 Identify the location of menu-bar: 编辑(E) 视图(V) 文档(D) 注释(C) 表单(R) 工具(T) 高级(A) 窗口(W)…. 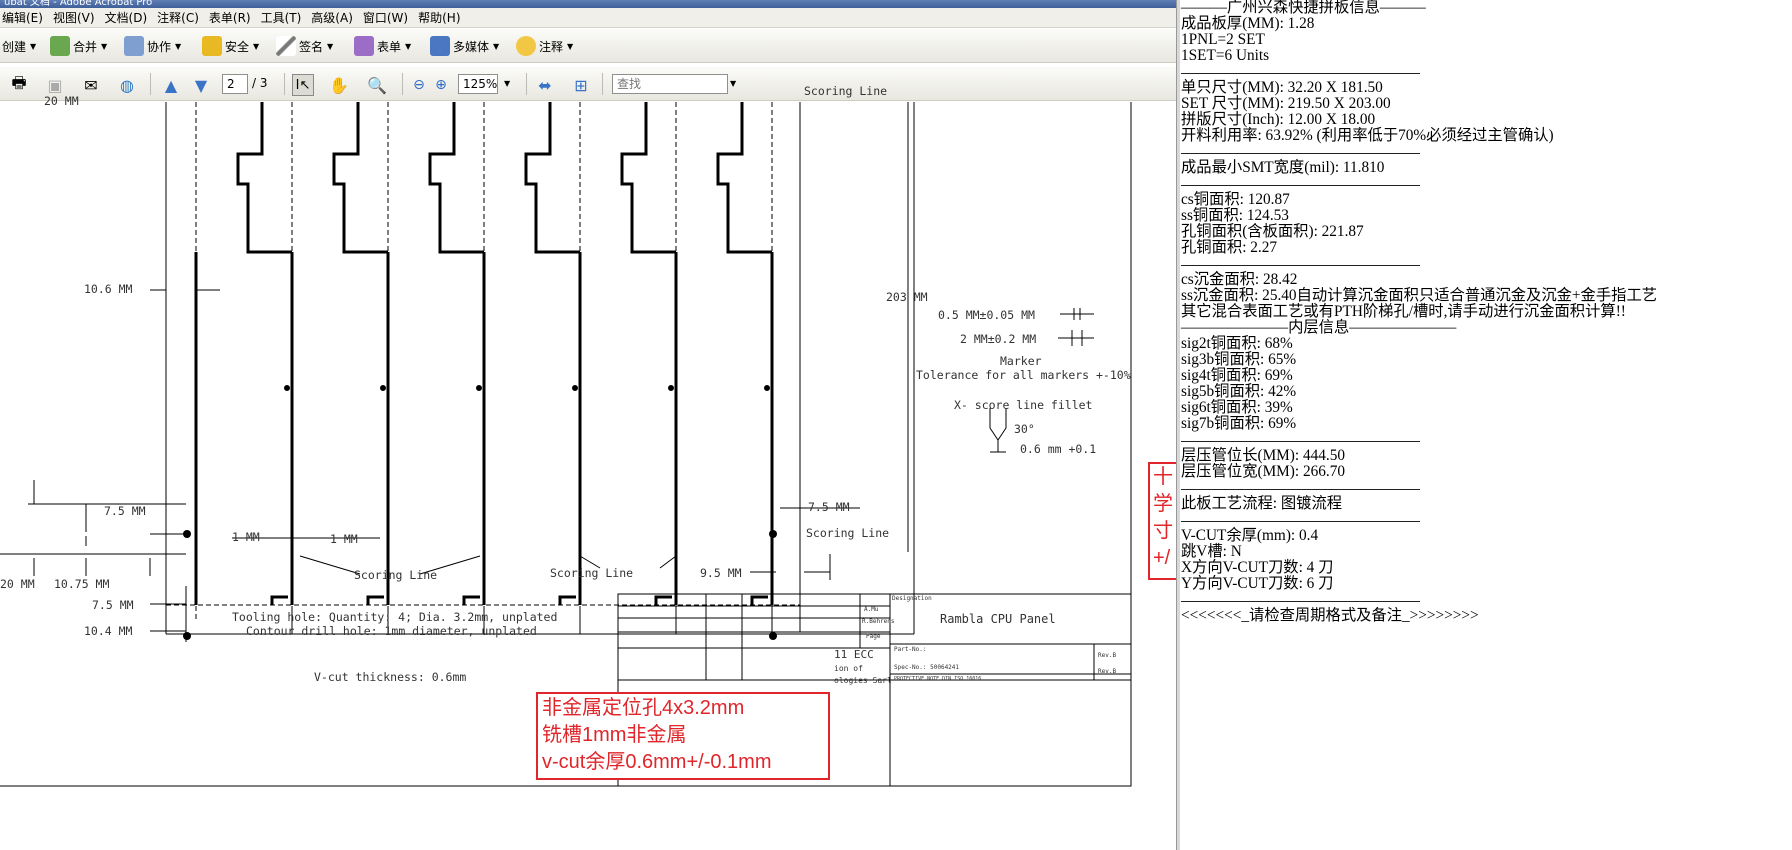
(588, 18).